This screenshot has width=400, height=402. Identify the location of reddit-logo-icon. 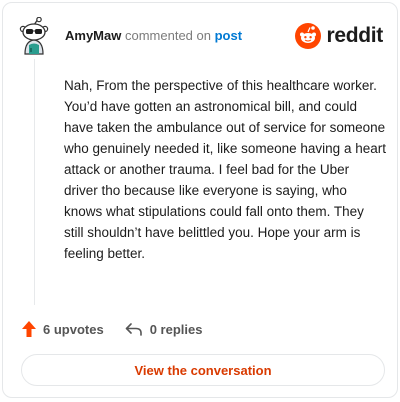
(308, 36).